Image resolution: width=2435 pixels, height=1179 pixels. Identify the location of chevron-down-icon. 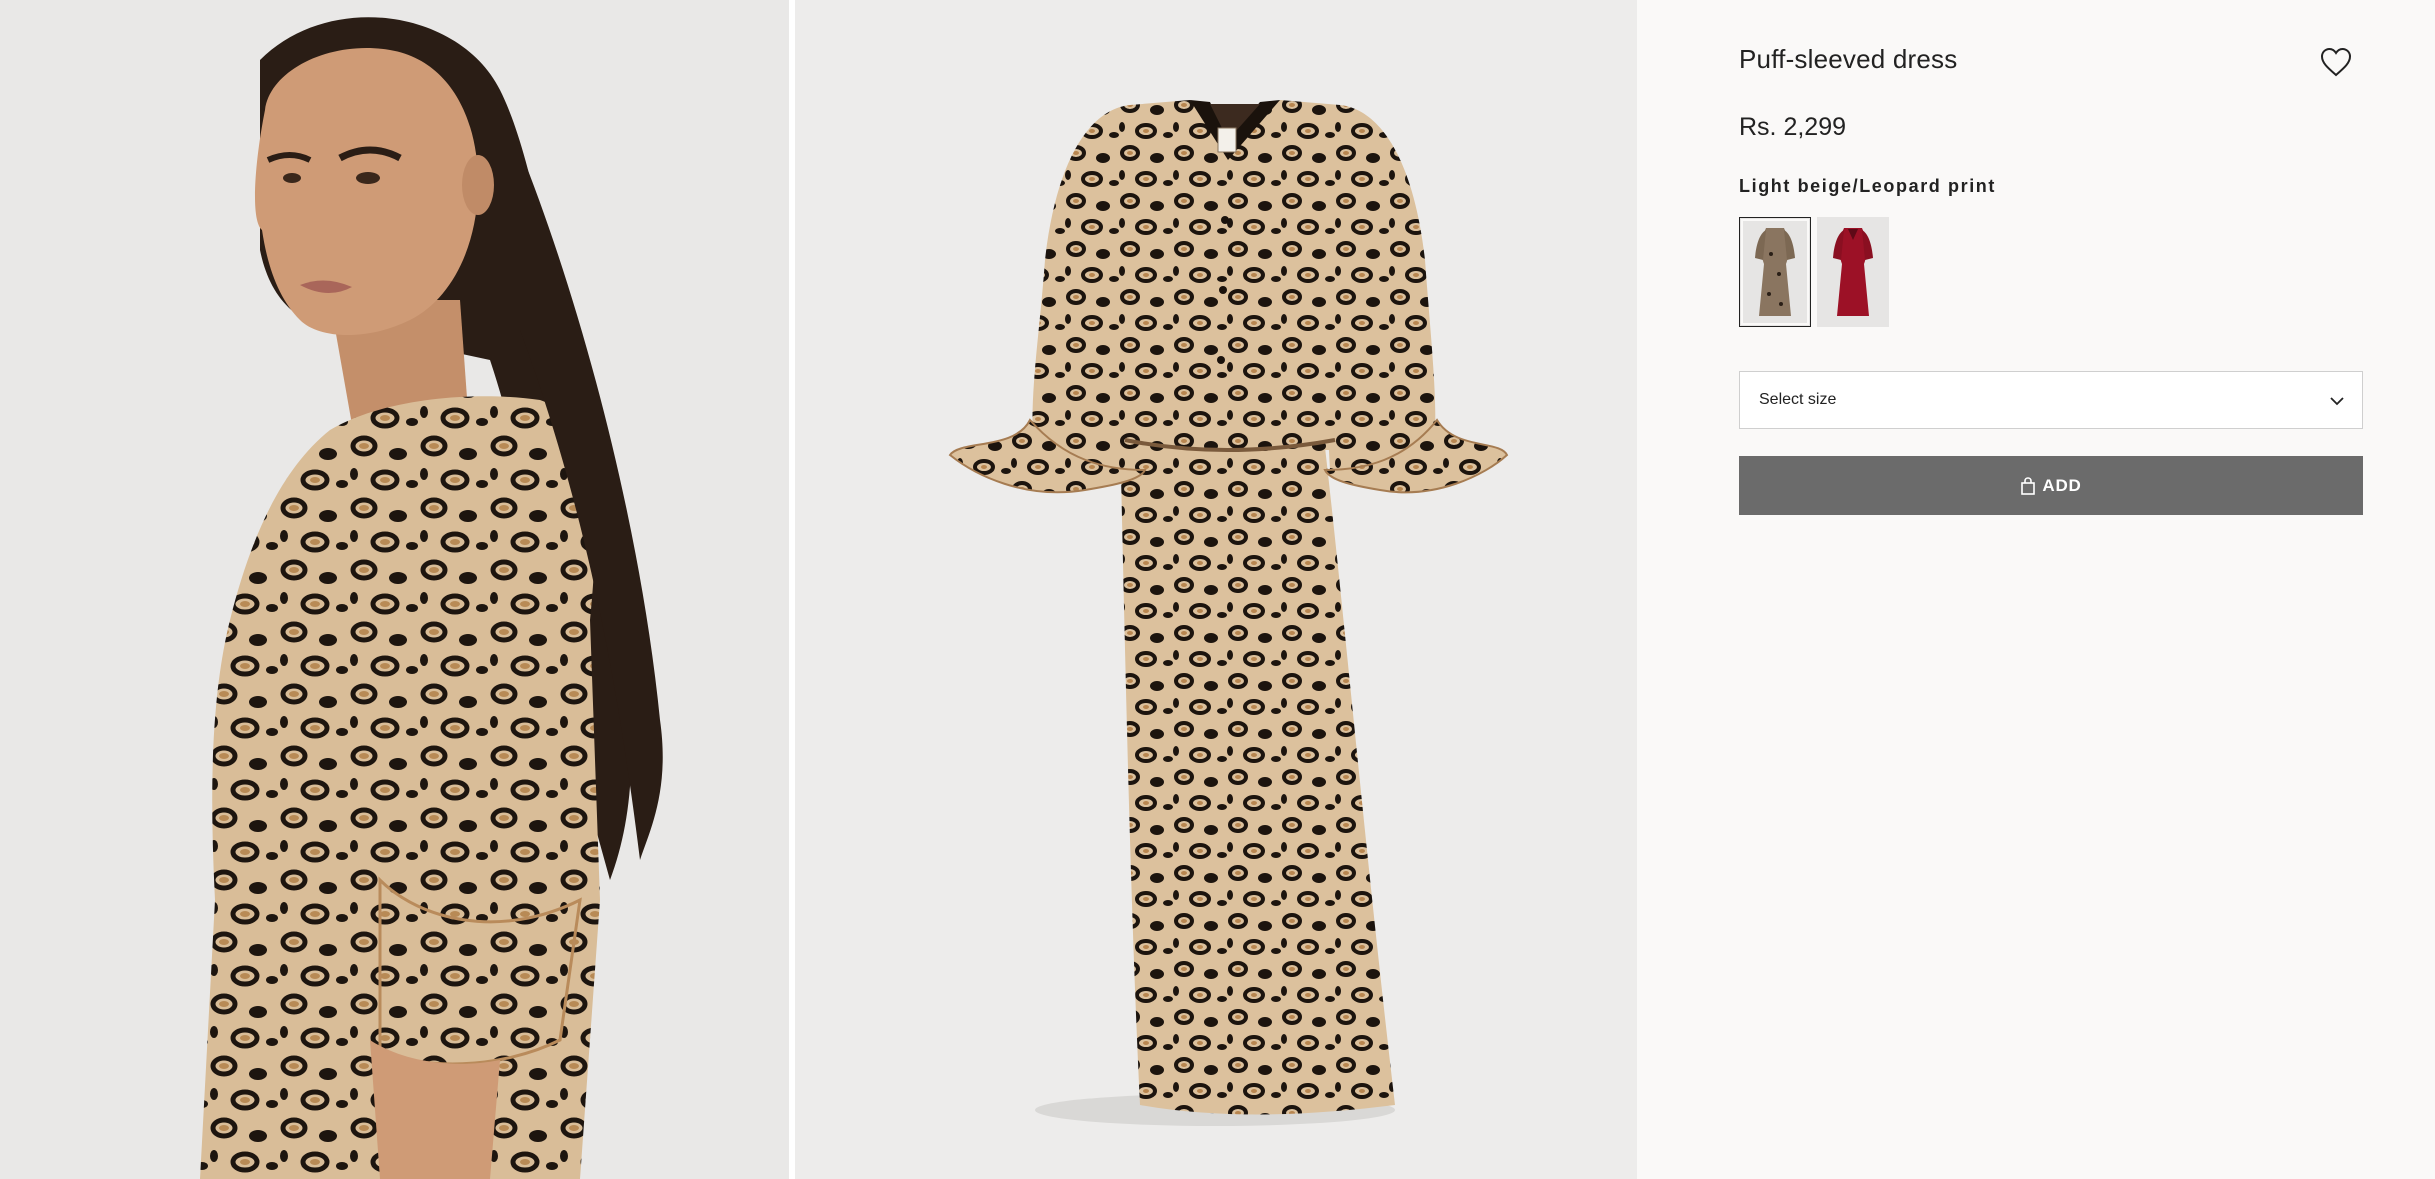
(2337, 401).